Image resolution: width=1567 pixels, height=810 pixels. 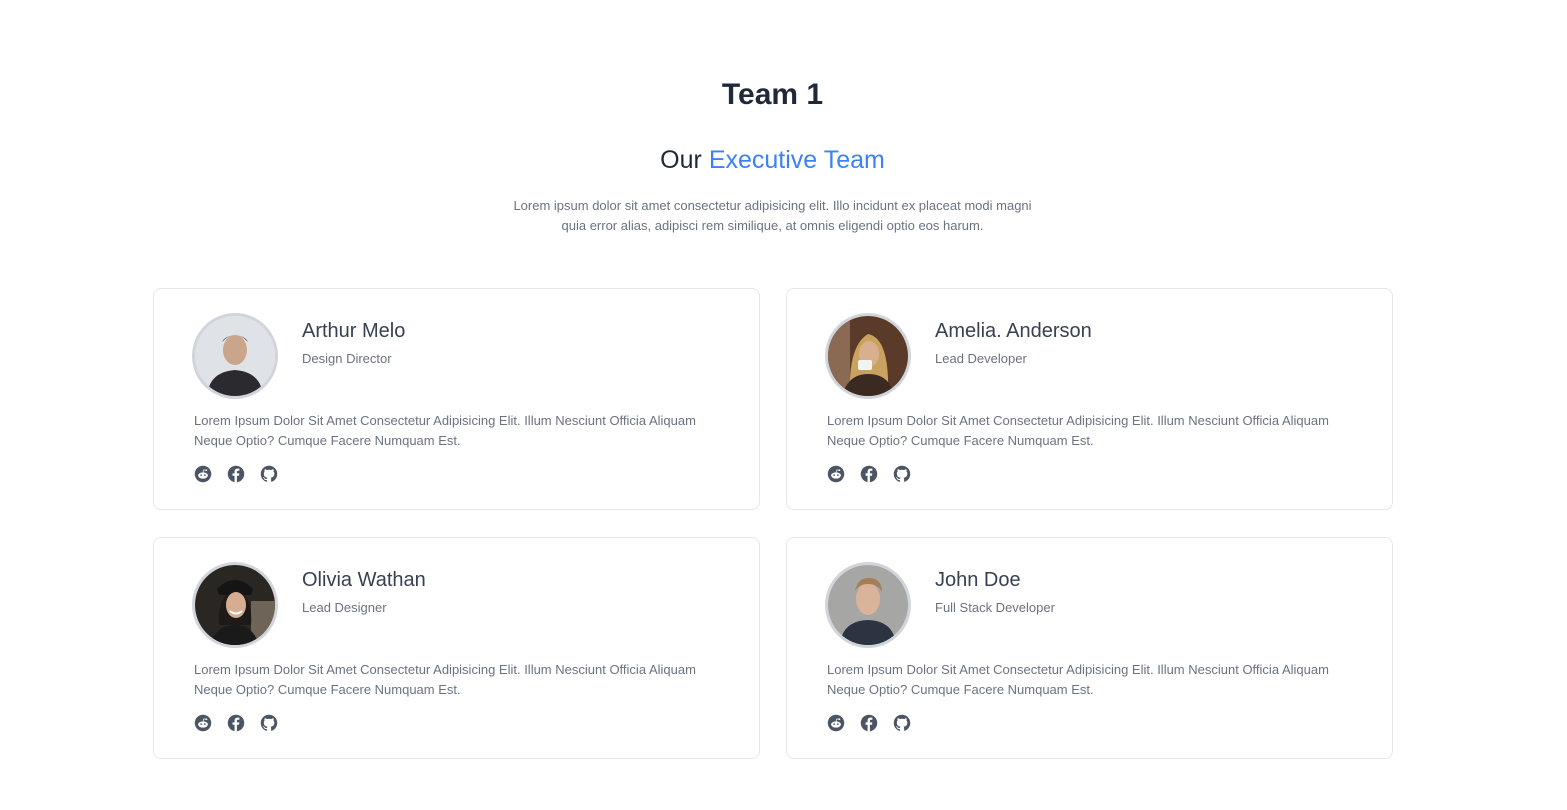 I want to click on member-role: Design Director, so click(x=347, y=358).